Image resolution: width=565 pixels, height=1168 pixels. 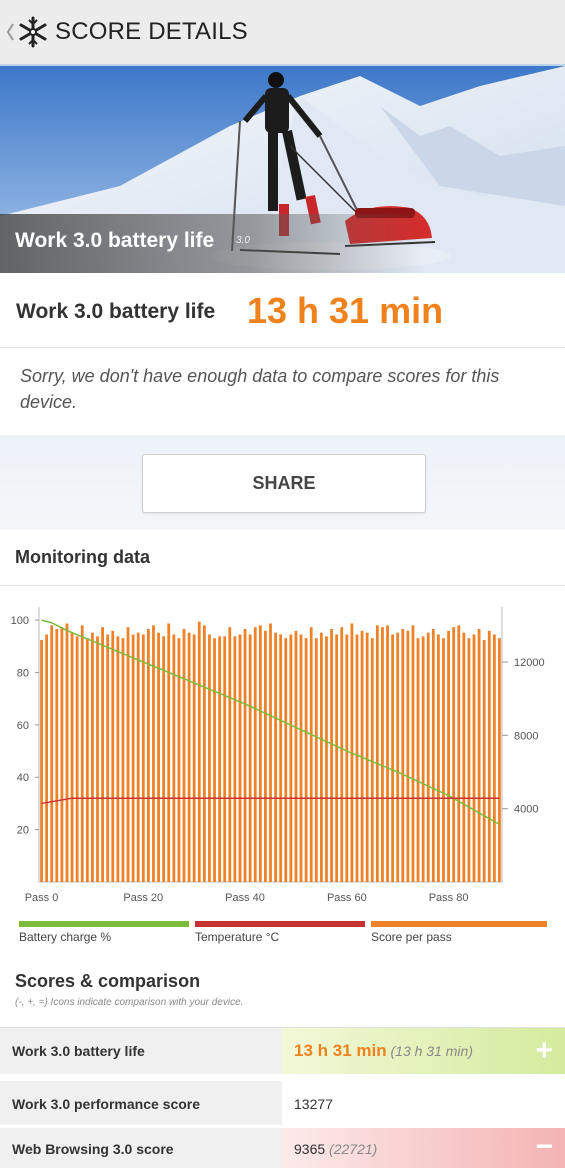 I want to click on score-value-main: 13 h 31 min, so click(x=340, y=1050).